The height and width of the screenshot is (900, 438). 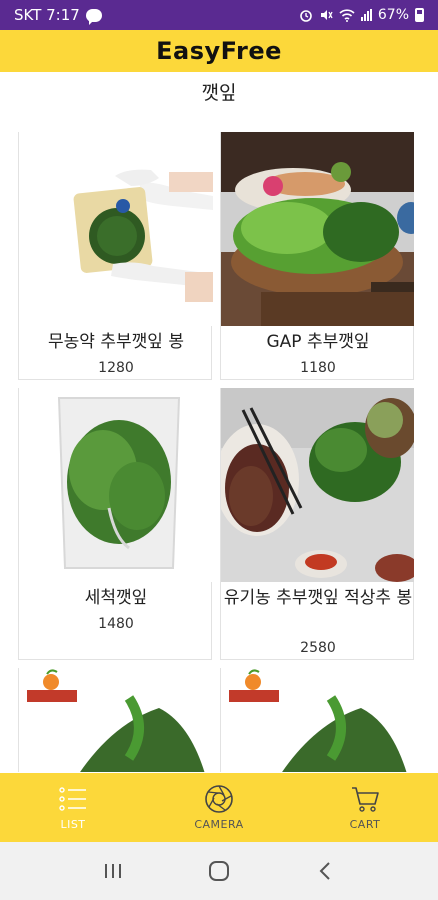 I want to click on category-title: 깻잎, so click(x=219, y=93).